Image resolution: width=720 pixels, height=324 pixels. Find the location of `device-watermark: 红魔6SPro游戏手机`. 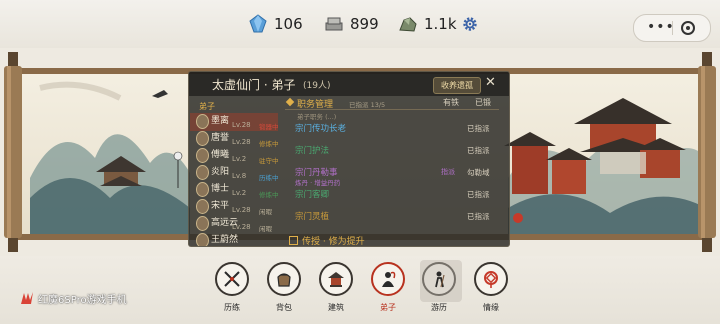

device-watermark: 红魔6SPro游戏手机 is located at coordinates (73, 298).